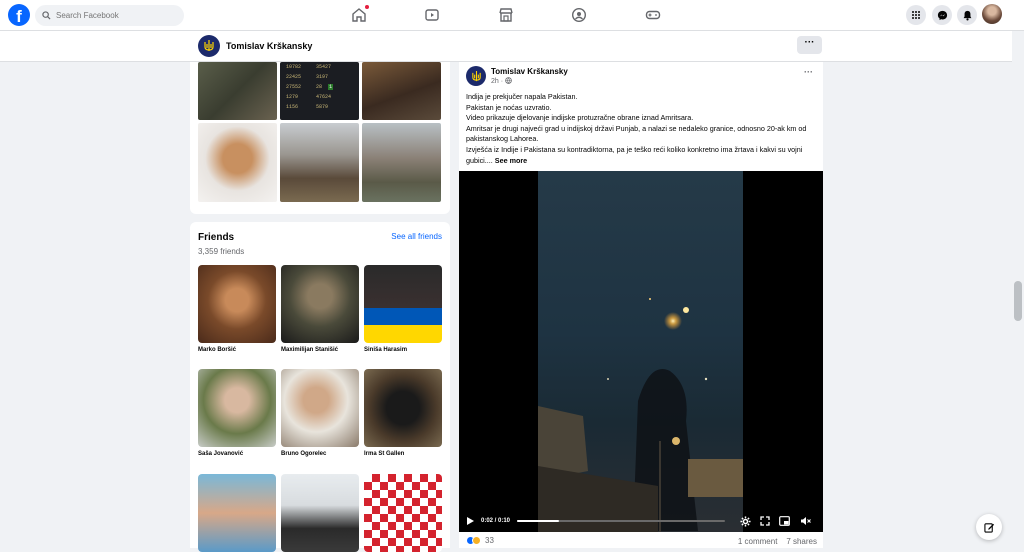 This screenshot has height=552, width=1024. What do you see at coordinates (403, 454) in the screenshot?
I see `friend-name: Irma St Gallen` at bounding box center [403, 454].